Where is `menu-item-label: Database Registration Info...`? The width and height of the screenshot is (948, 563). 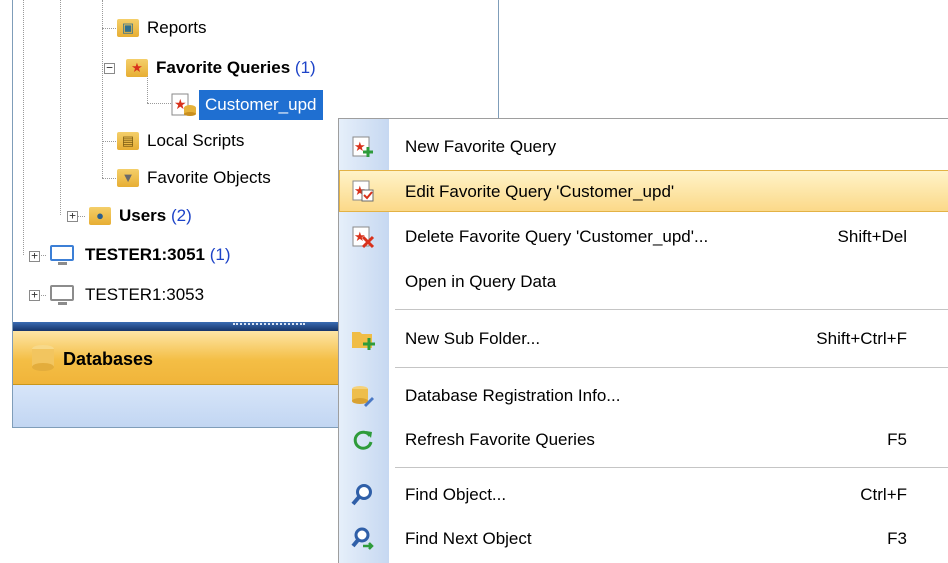
menu-item-label: Database Registration Info... is located at coordinates (513, 395).